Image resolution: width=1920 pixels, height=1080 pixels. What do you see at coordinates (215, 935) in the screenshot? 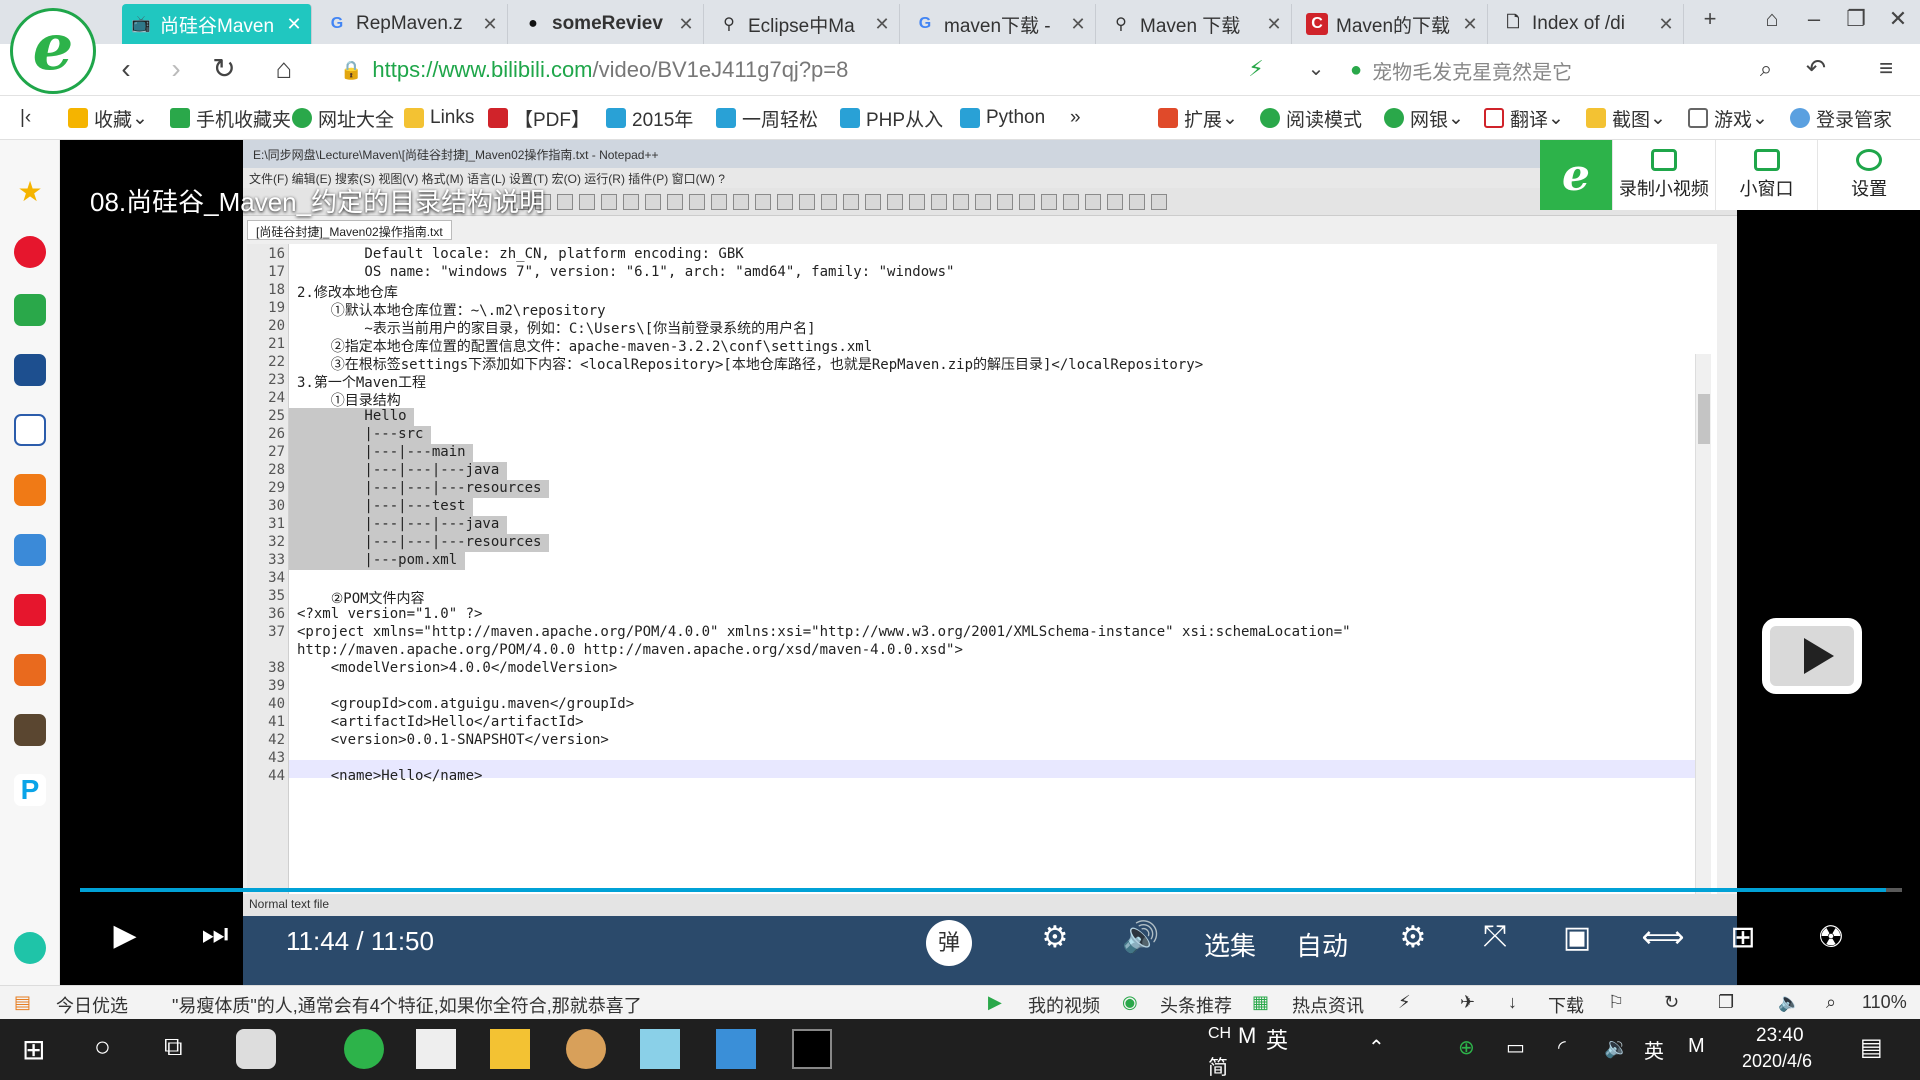
I see `next-icon: ⏭` at bounding box center [215, 935].